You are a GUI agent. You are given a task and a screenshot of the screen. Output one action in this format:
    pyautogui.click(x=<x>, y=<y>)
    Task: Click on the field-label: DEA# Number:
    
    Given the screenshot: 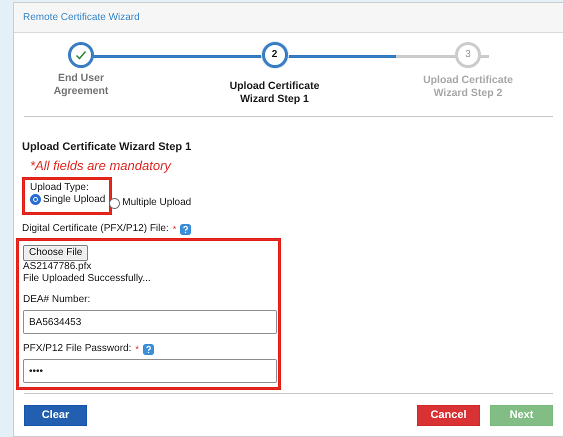 What is the action you would take?
    pyautogui.click(x=57, y=300)
    